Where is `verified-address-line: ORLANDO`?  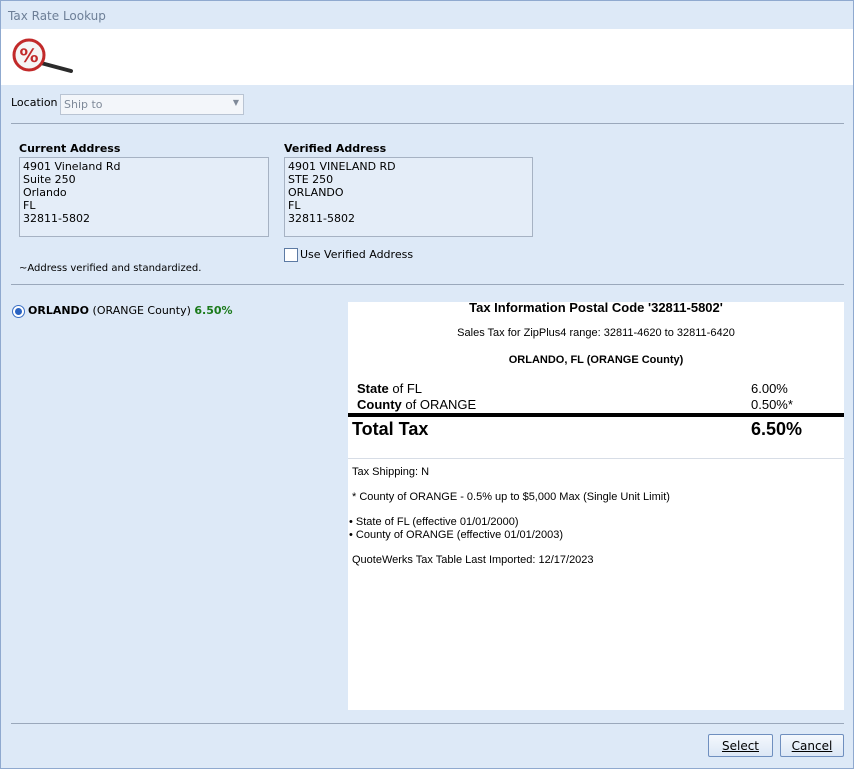 verified-address-line: ORLANDO is located at coordinates (316, 192).